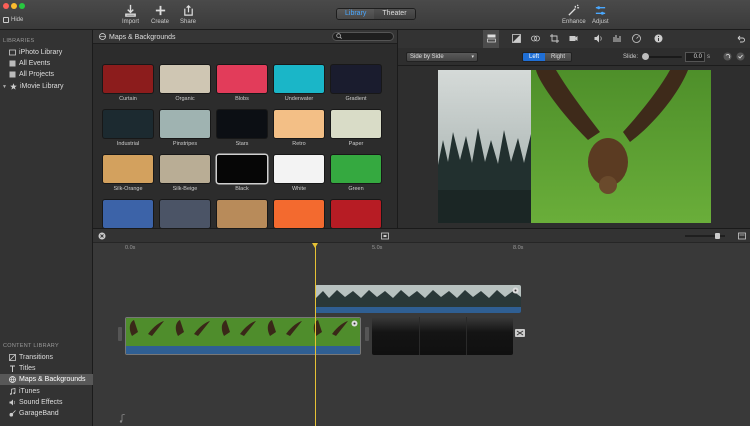 The image size is (750, 426). Describe the element at coordinates (363, 36) in the screenshot. I see `search-input` at that location.